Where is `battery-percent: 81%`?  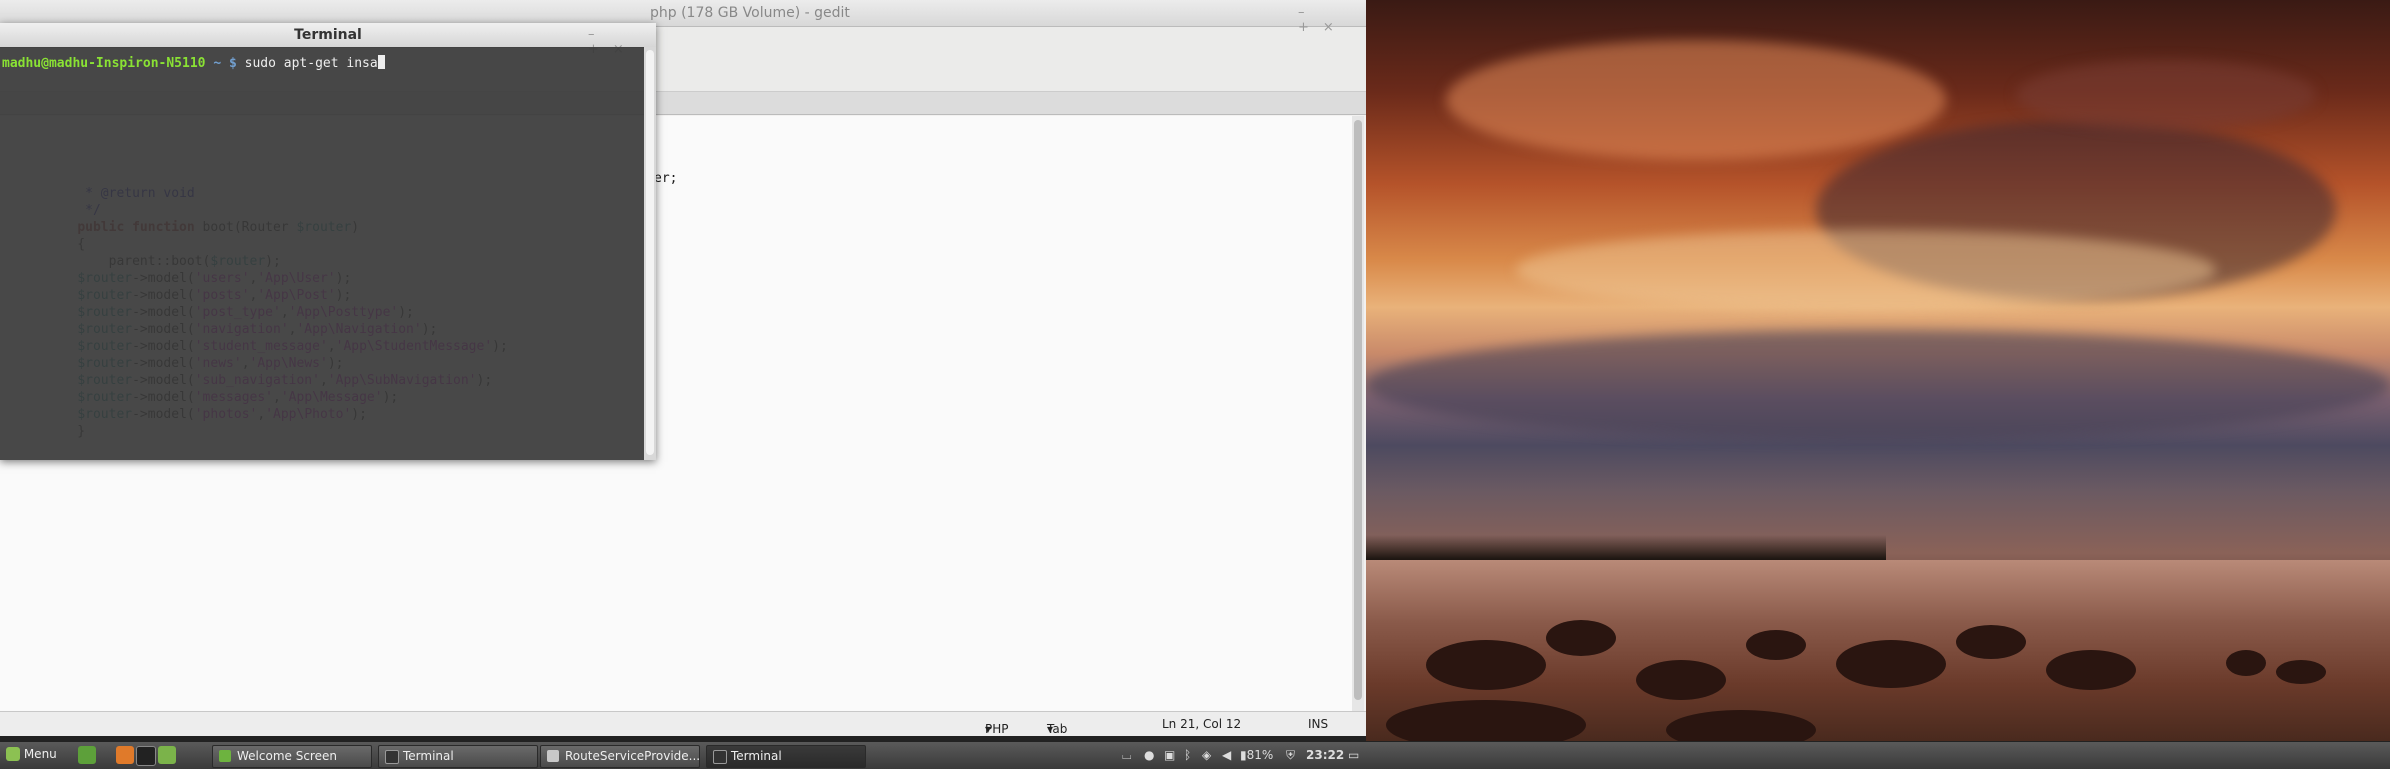
battery-percent: 81% is located at coordinates (1260, 755).